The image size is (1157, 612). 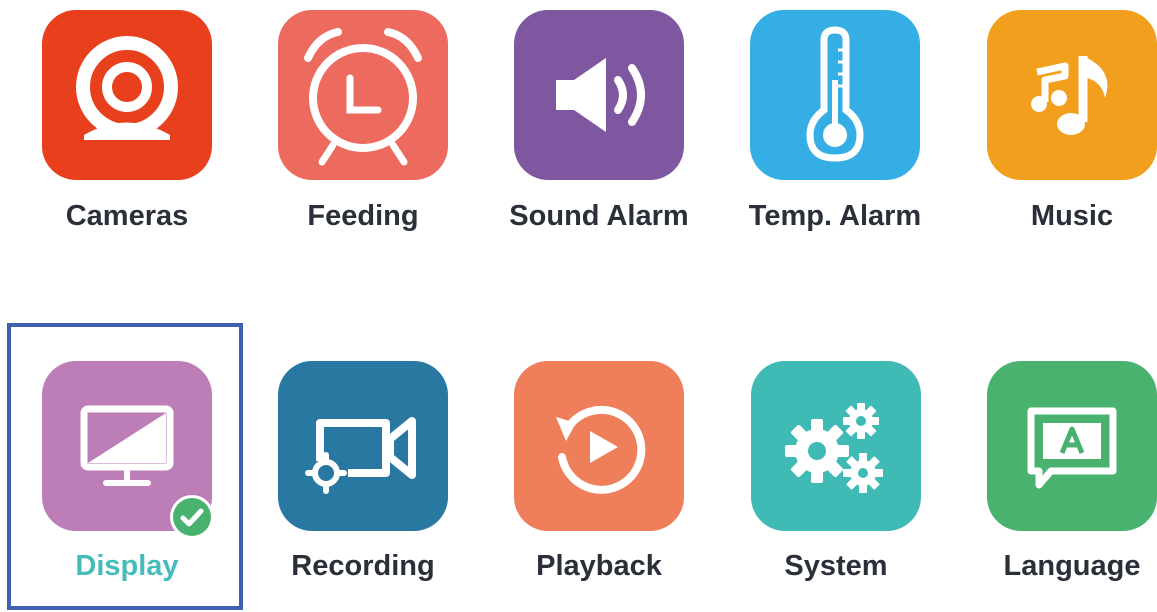 I want to click on music-note-icon, so click(x=1072, y=95).